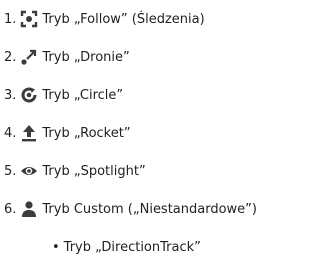 The image size is (320, 269). What do you see at coordinates (86, 57) in the screenshot?
I see `item-label: Tryb „Dronie”` at bounding box center [86, 57].